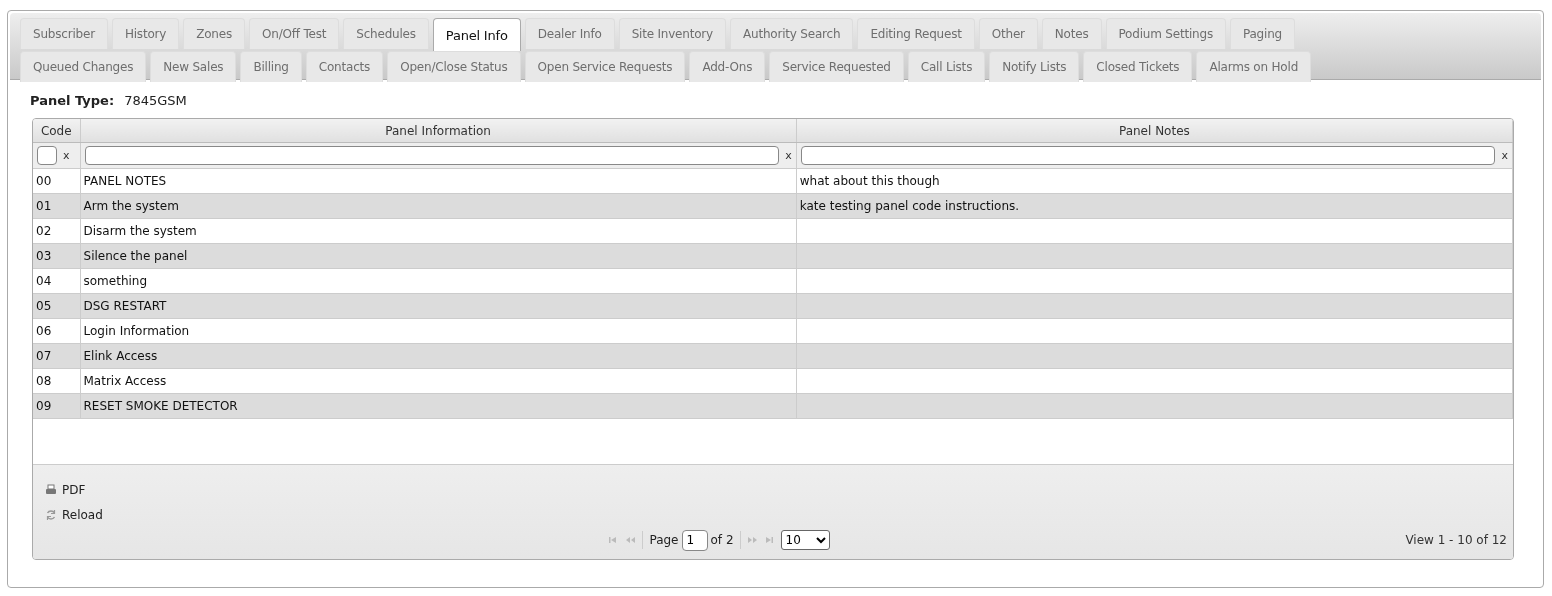 The height and width of the screenshot is (596, 1552). What do you see at coordinates (65, 489) in the screenshot?
I see `pdf-button: PDF` at bounding box center [65, 489].